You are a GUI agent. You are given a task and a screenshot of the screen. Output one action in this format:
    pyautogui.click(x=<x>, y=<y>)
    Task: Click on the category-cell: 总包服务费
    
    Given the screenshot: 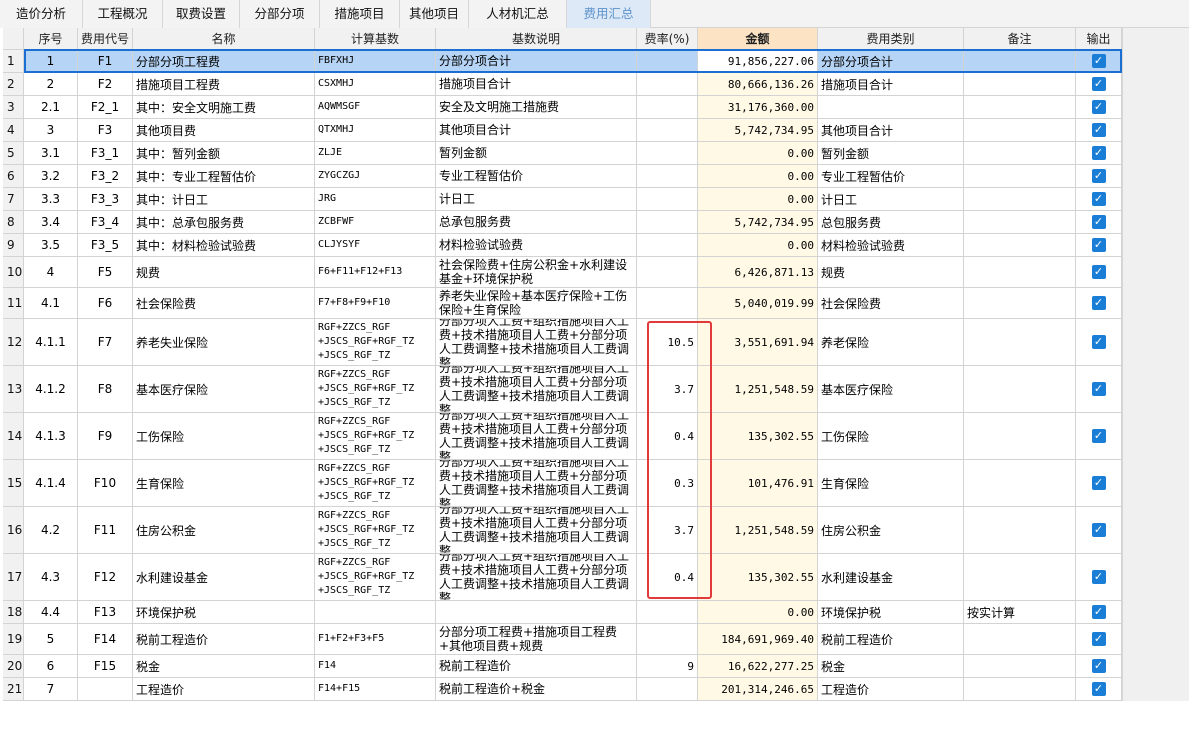 What is the action you would take?
    pyautogui.click(x=891, y=222)
    